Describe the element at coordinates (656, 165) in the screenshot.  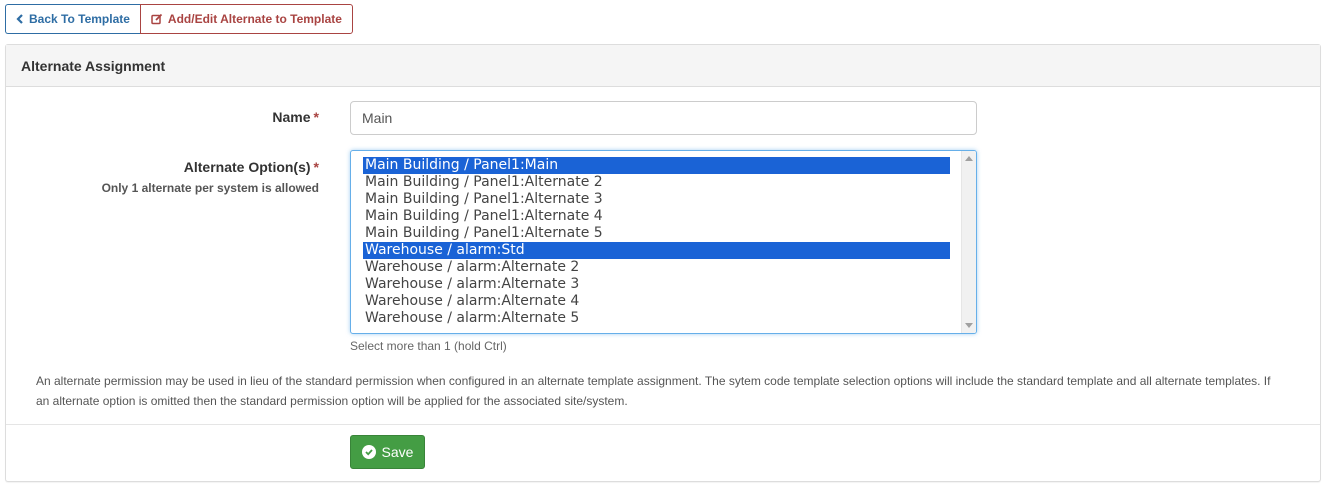
I see `alternate-option-item: Main Building / Panel1:Main` at that location.